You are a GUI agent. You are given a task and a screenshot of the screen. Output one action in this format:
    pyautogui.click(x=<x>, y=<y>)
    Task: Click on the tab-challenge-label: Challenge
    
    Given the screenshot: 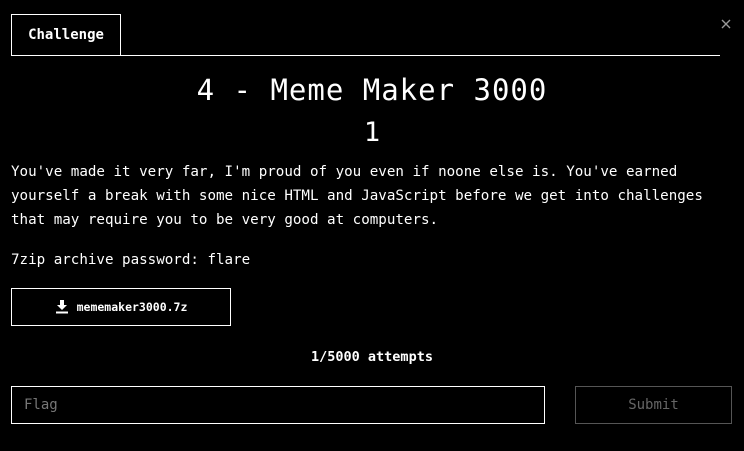 What is the action you would take?
    pyautogui.click(x=66, y=35)
    